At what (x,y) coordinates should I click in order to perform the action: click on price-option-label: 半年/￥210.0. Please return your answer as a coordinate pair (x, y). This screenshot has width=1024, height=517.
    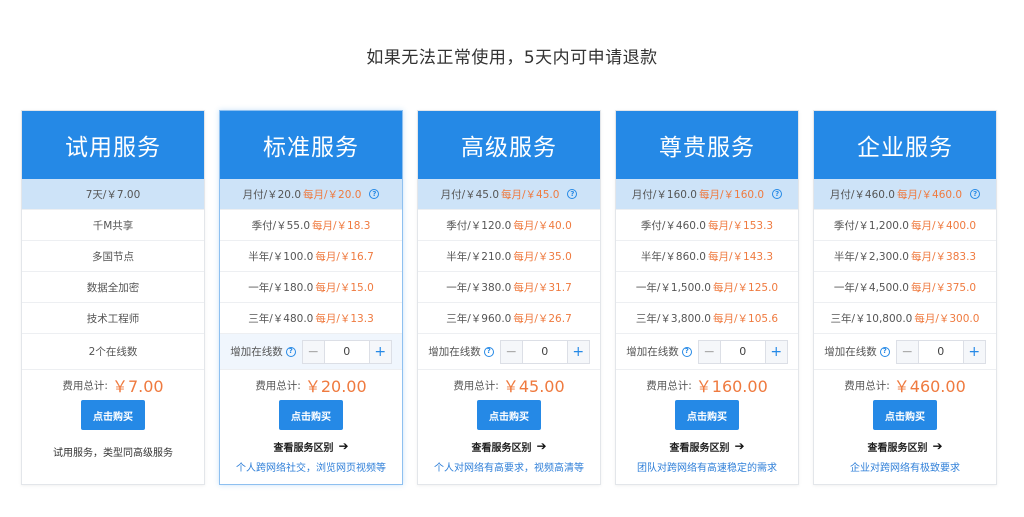
    Looking at the image, I should click on (479, 256).